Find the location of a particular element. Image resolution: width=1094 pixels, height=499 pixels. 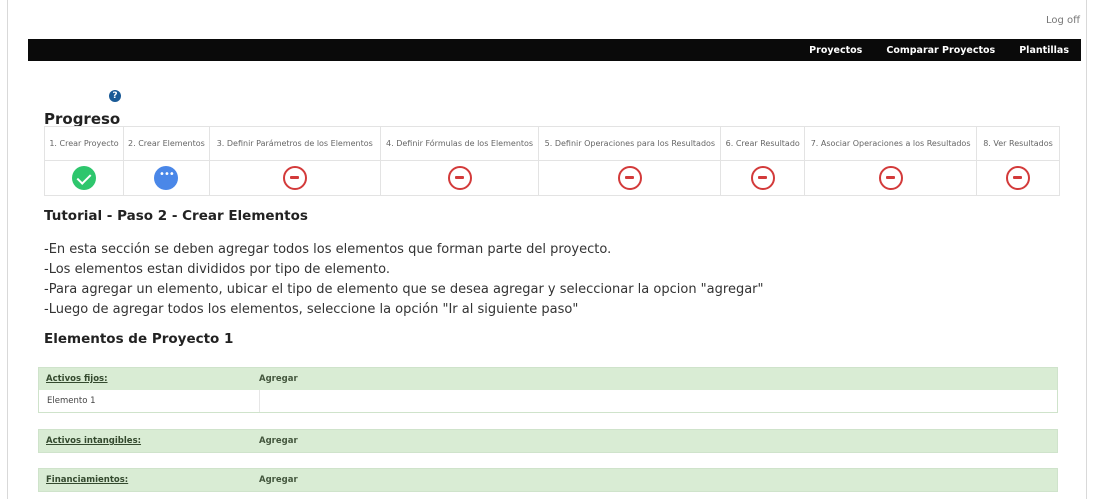

nav-comparar-proyectos: Comparar Proyectos is located at coordinates (940, 50).